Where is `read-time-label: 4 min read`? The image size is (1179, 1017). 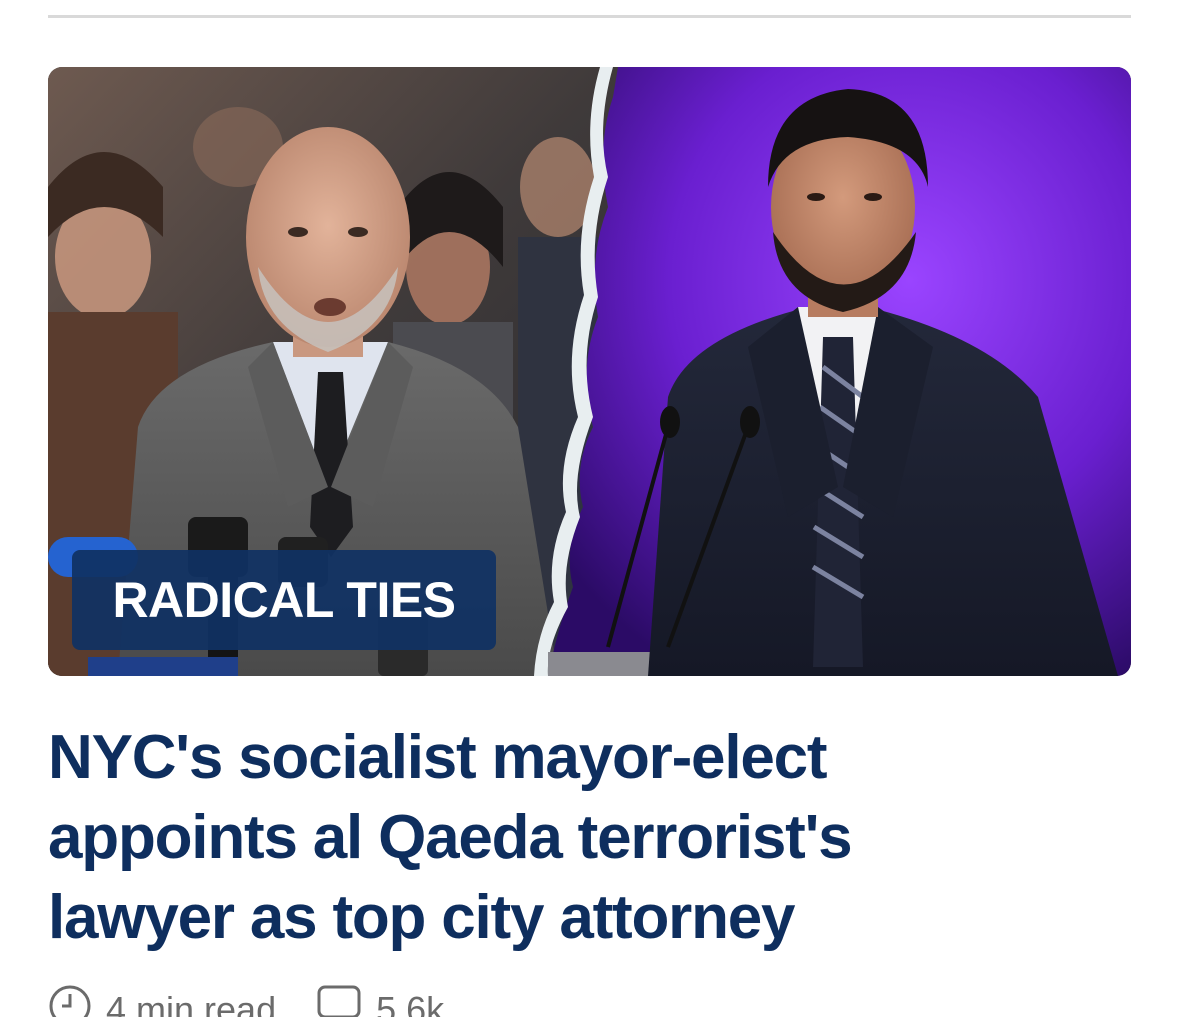 read-time-label: 4 min read is located at coordinates (191, 1003).